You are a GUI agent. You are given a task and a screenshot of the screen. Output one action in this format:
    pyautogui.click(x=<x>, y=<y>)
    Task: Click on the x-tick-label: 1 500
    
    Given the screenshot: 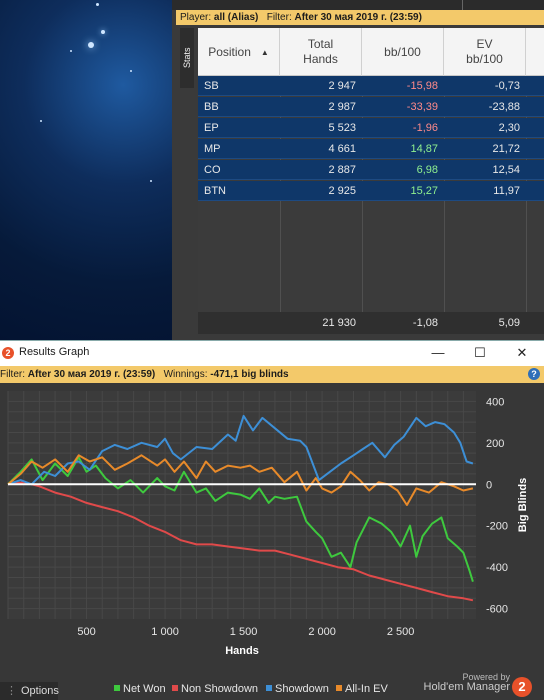 What is the action you would take?
    pyautogui.click(x=244, y=632)
    